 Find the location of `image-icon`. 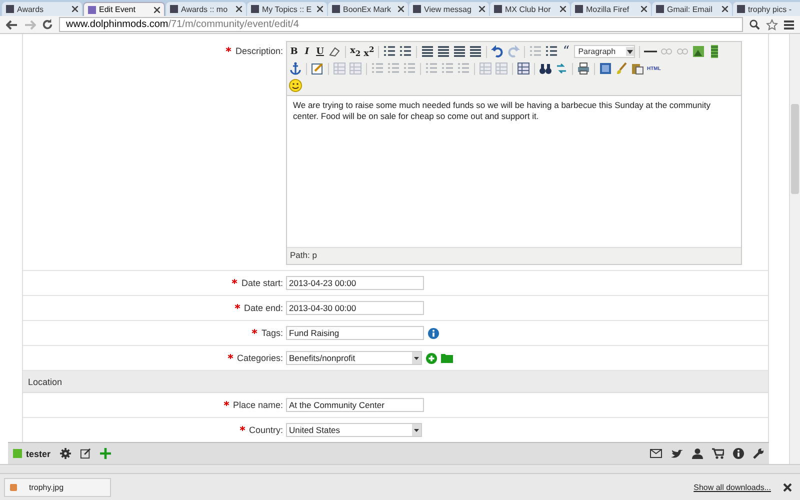

image-icon is located at coordinates (699, 51).